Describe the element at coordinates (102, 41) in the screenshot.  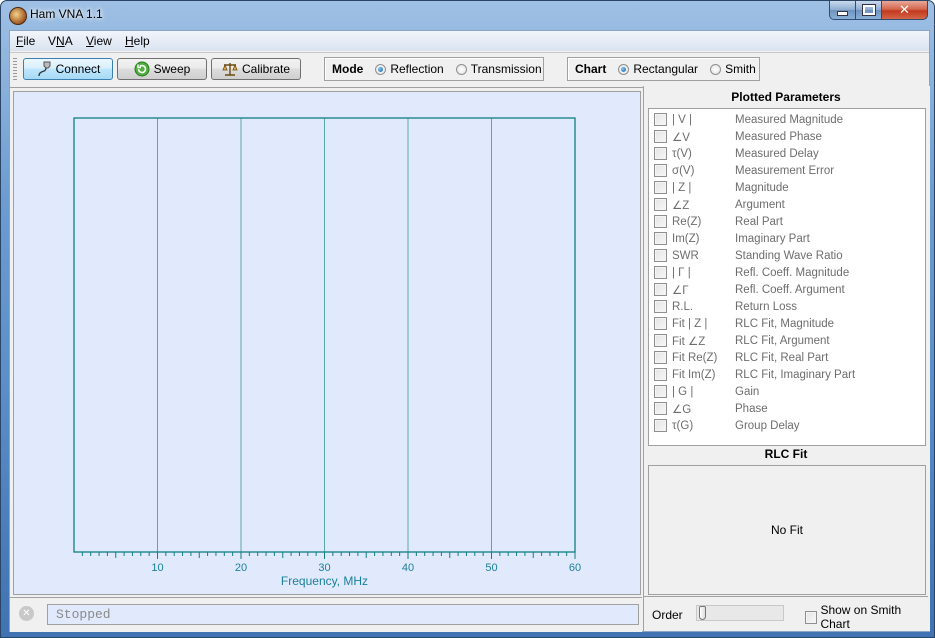
I see `menu-view-rest: iew` at that location.